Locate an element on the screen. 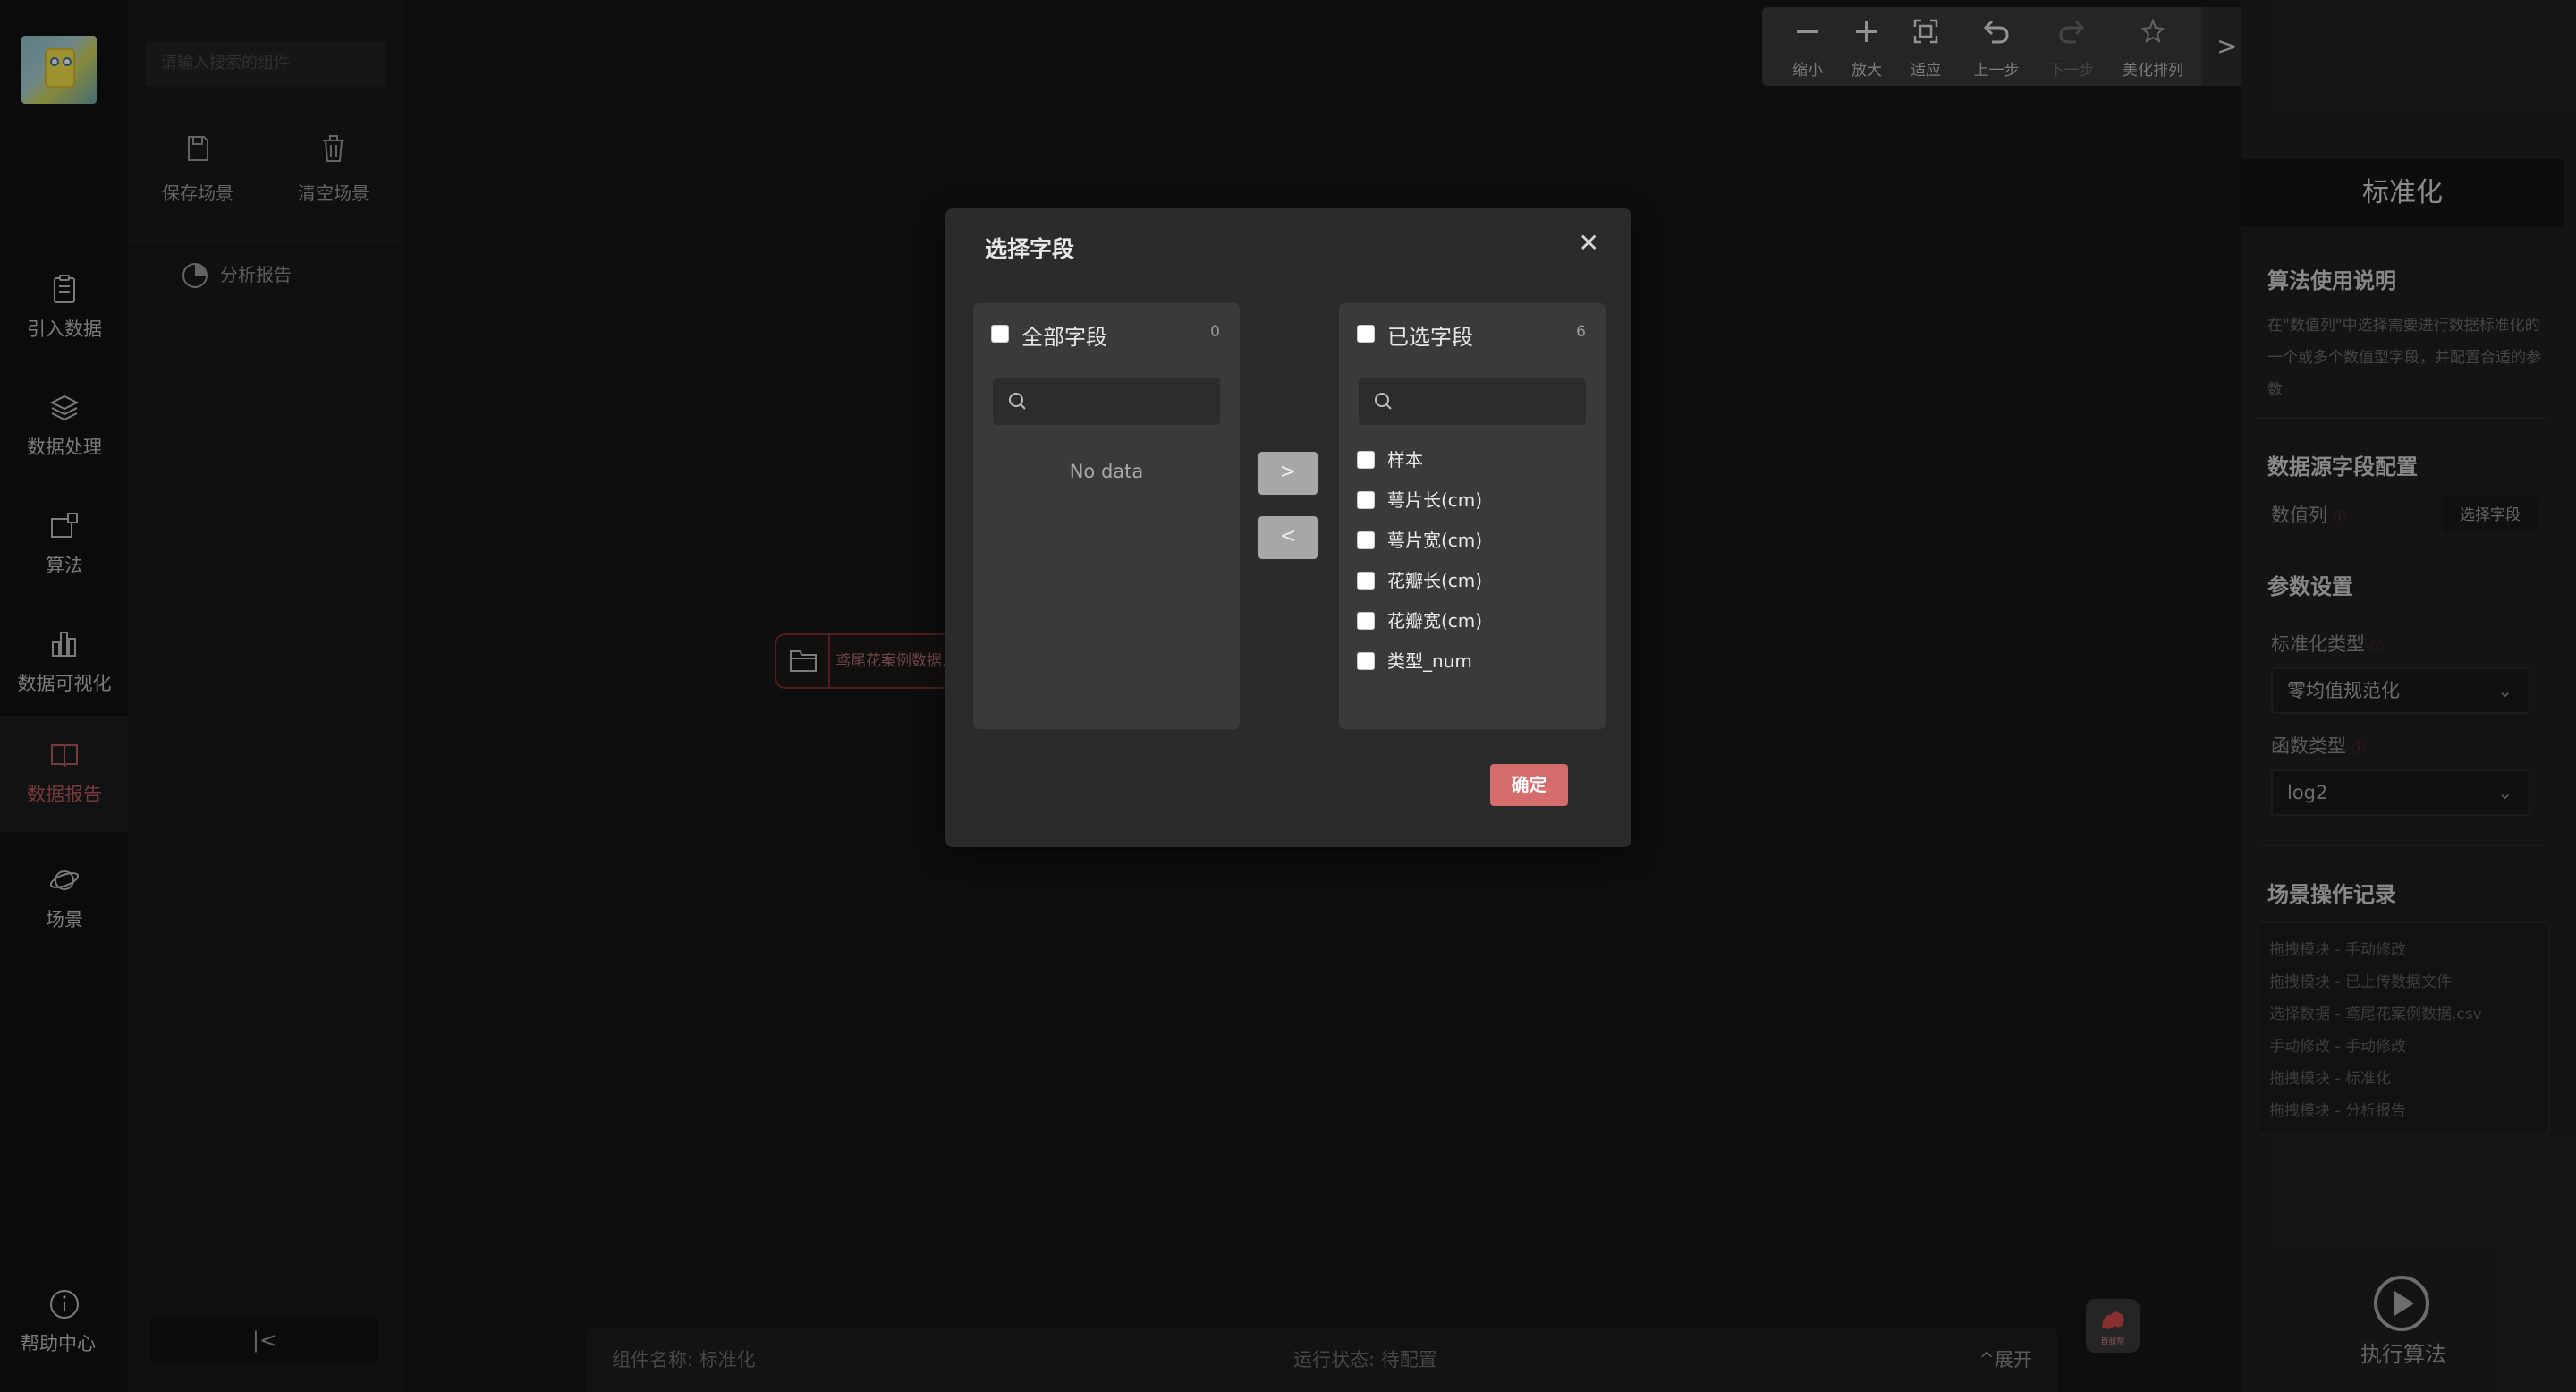 This screenshot has width=2576, height=1392. empty-state-text: No data is located at coordinates (1106, 471).